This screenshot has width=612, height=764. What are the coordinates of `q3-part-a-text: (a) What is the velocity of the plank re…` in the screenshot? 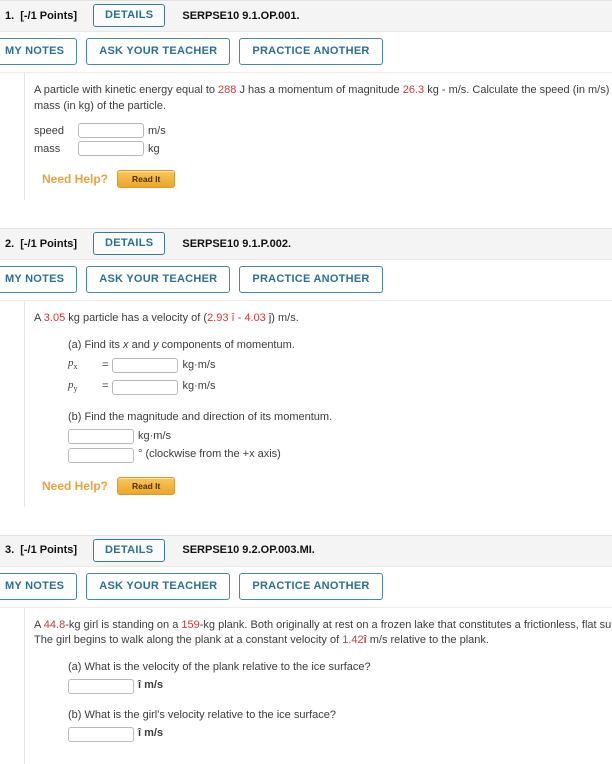 It's located at (219, 666).